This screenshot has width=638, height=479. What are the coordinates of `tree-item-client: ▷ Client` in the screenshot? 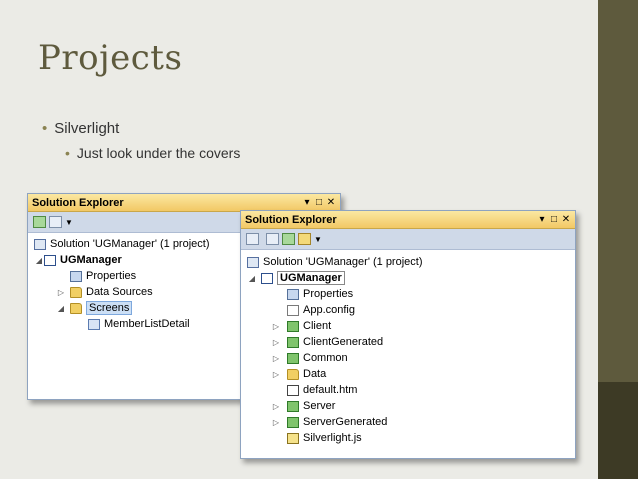 It's located at (408, 326).